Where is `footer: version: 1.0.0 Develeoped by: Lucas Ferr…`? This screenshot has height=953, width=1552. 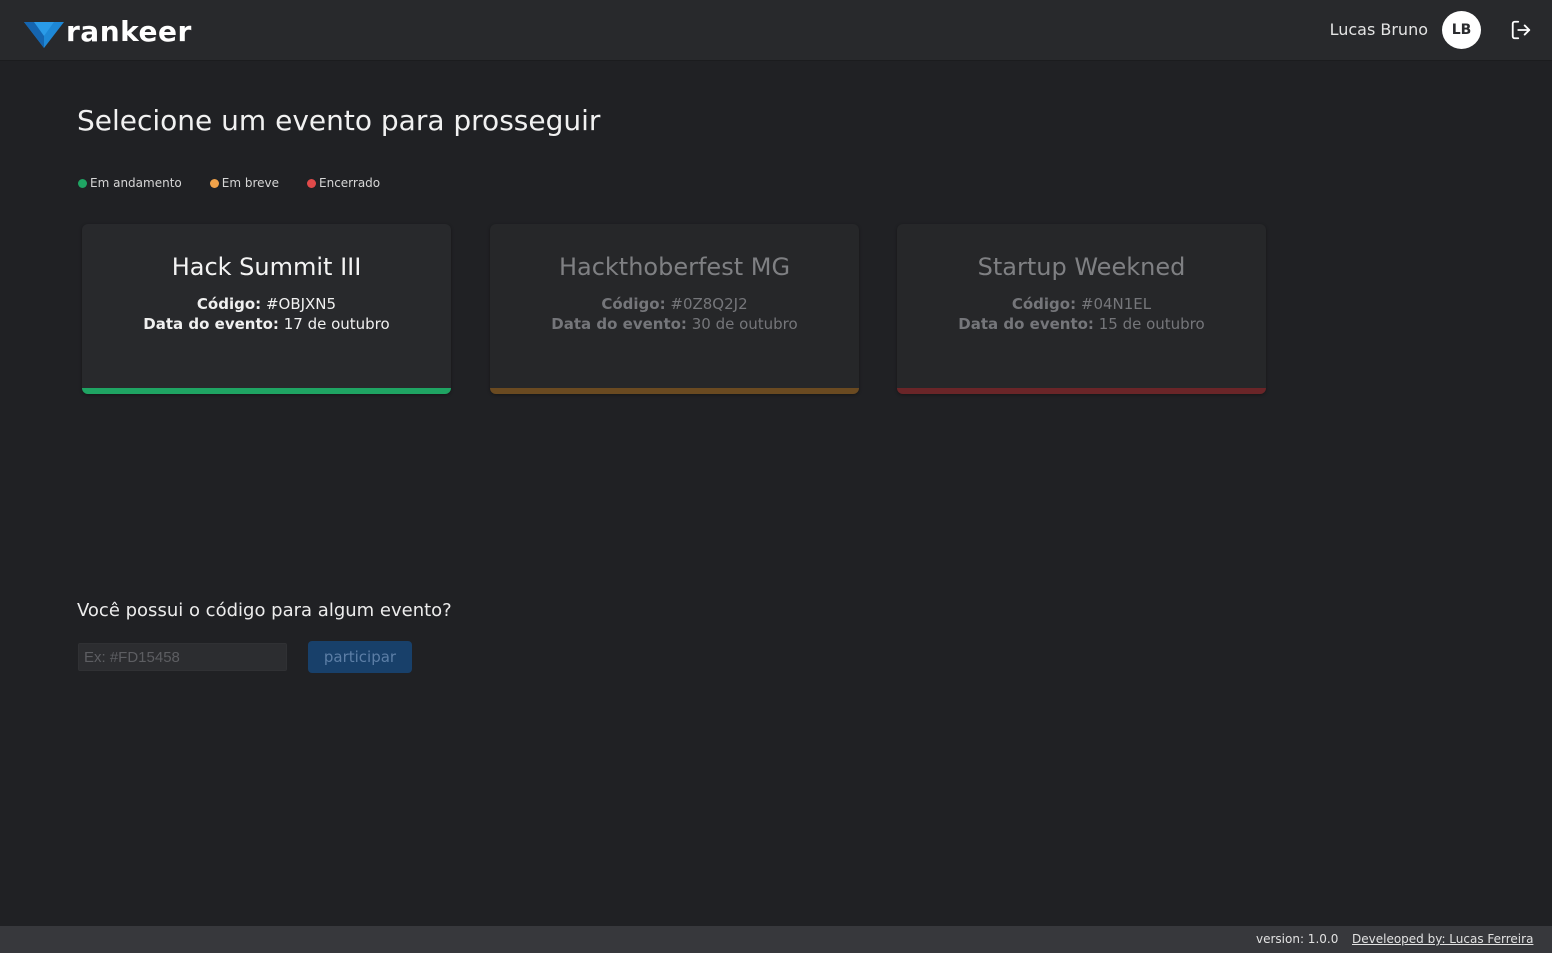 footer: version: 1.0.0 Develeoped by: Lucas Ferr… is located at coordinates (776, 939).